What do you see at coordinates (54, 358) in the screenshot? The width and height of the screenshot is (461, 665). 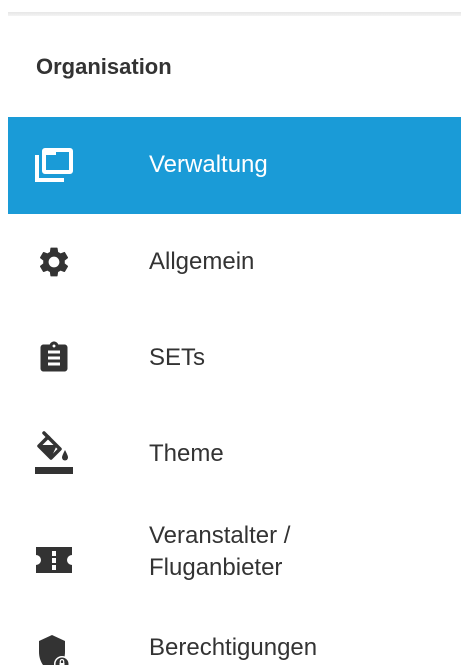 I see `clipboard-icon` at bounding box center [54, 358].